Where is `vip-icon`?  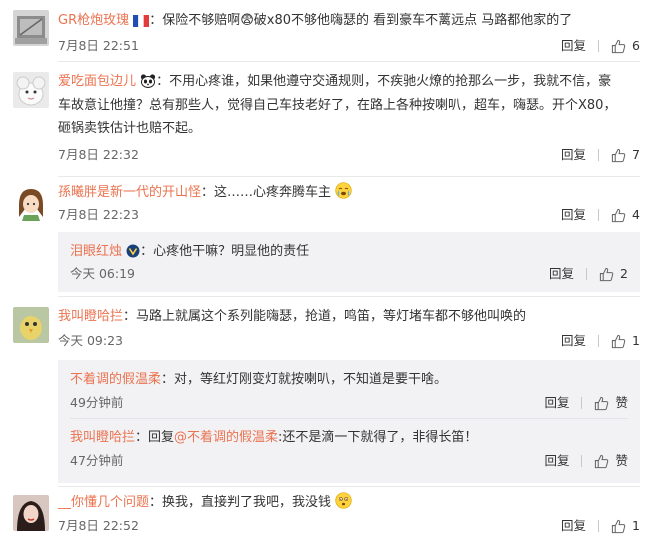 vip-icon is located at coordinates (133, 254).